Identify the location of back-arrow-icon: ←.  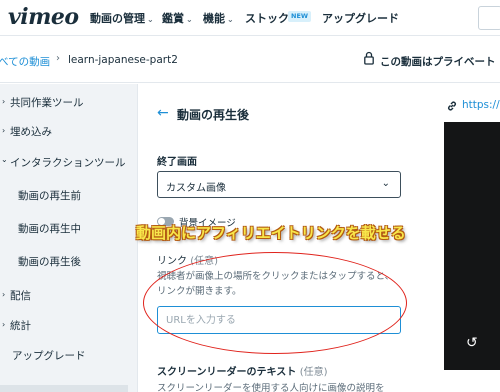
(163, 113).